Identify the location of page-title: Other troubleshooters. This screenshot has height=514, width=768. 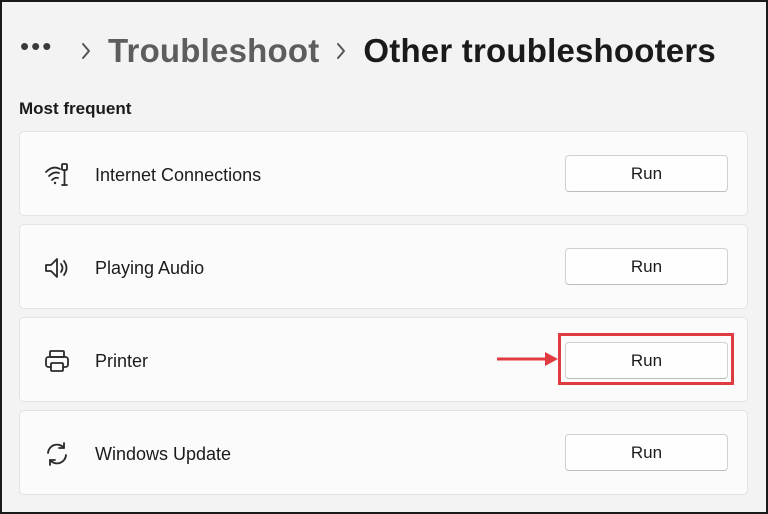
(539, 50).